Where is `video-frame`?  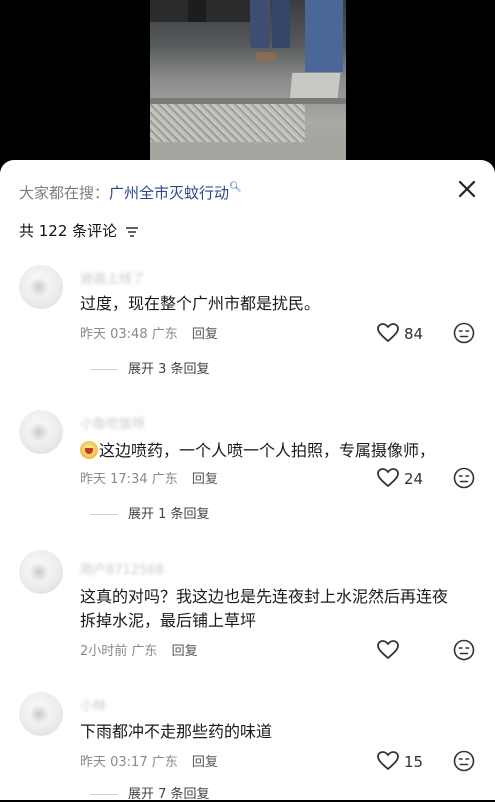 video-frame is located at coordinates (248, 87).